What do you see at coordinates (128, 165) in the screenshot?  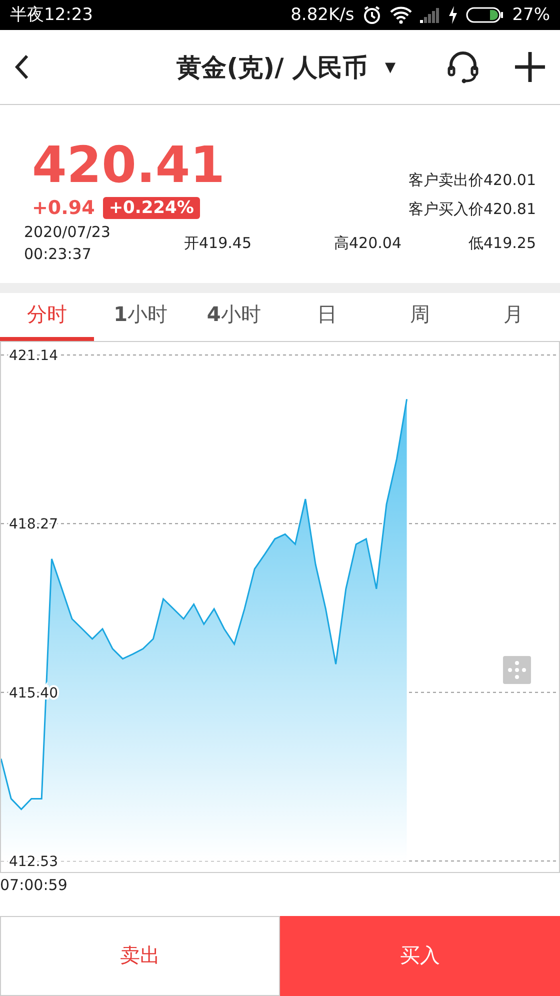 I see `current-price: 420.41` at bounding box center [128, 165].